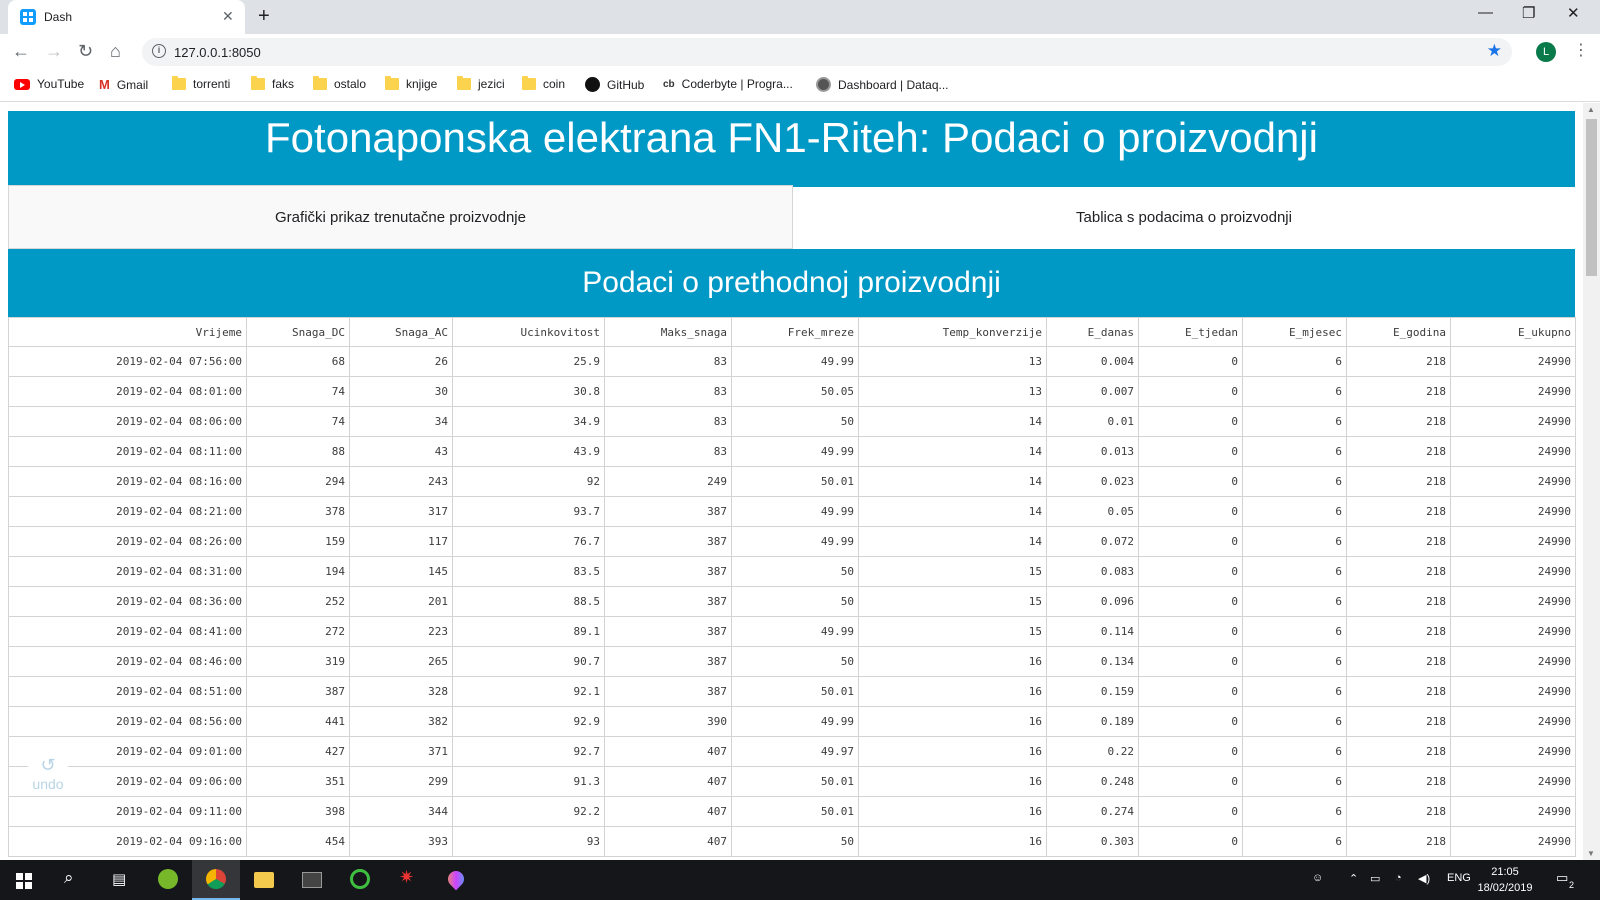  What do you see at coordinates (668, 751) in the screenshot?
I see `table-cell: 407` at bounding box center [668, 751].